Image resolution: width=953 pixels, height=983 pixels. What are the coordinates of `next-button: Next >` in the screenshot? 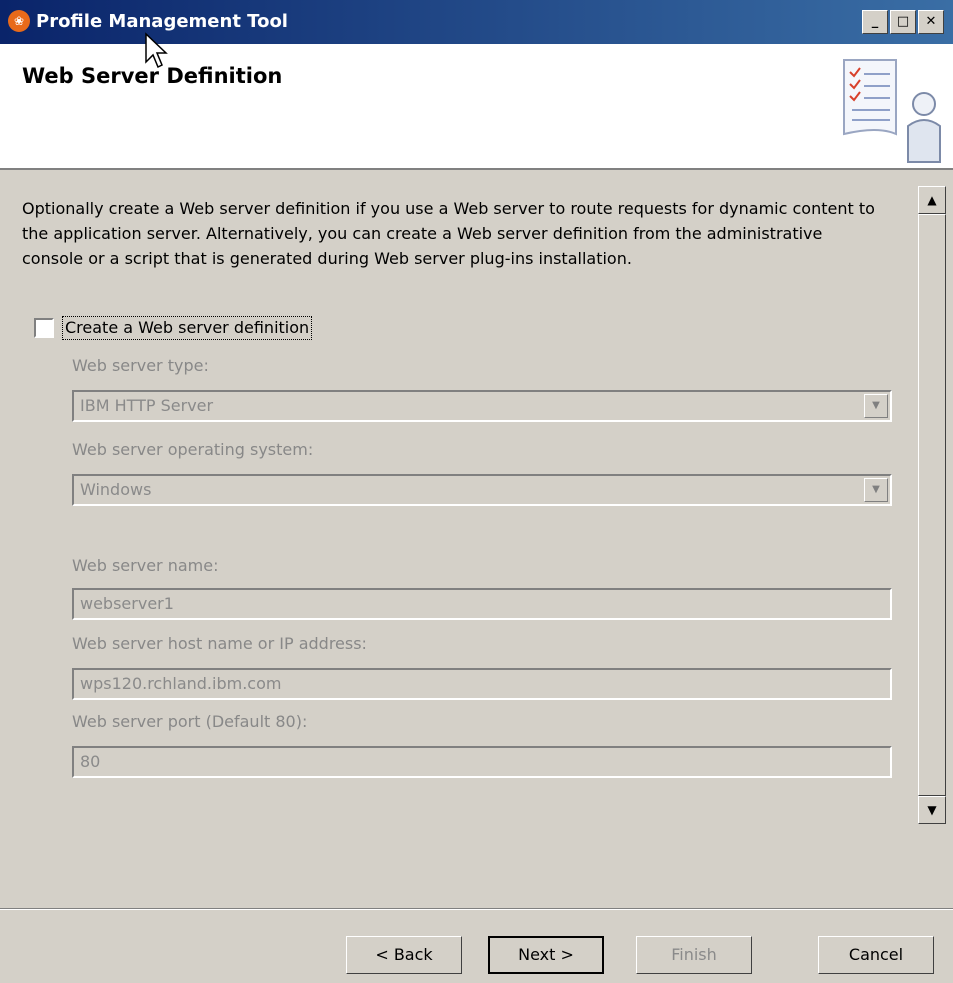 It's located at (546, 955).